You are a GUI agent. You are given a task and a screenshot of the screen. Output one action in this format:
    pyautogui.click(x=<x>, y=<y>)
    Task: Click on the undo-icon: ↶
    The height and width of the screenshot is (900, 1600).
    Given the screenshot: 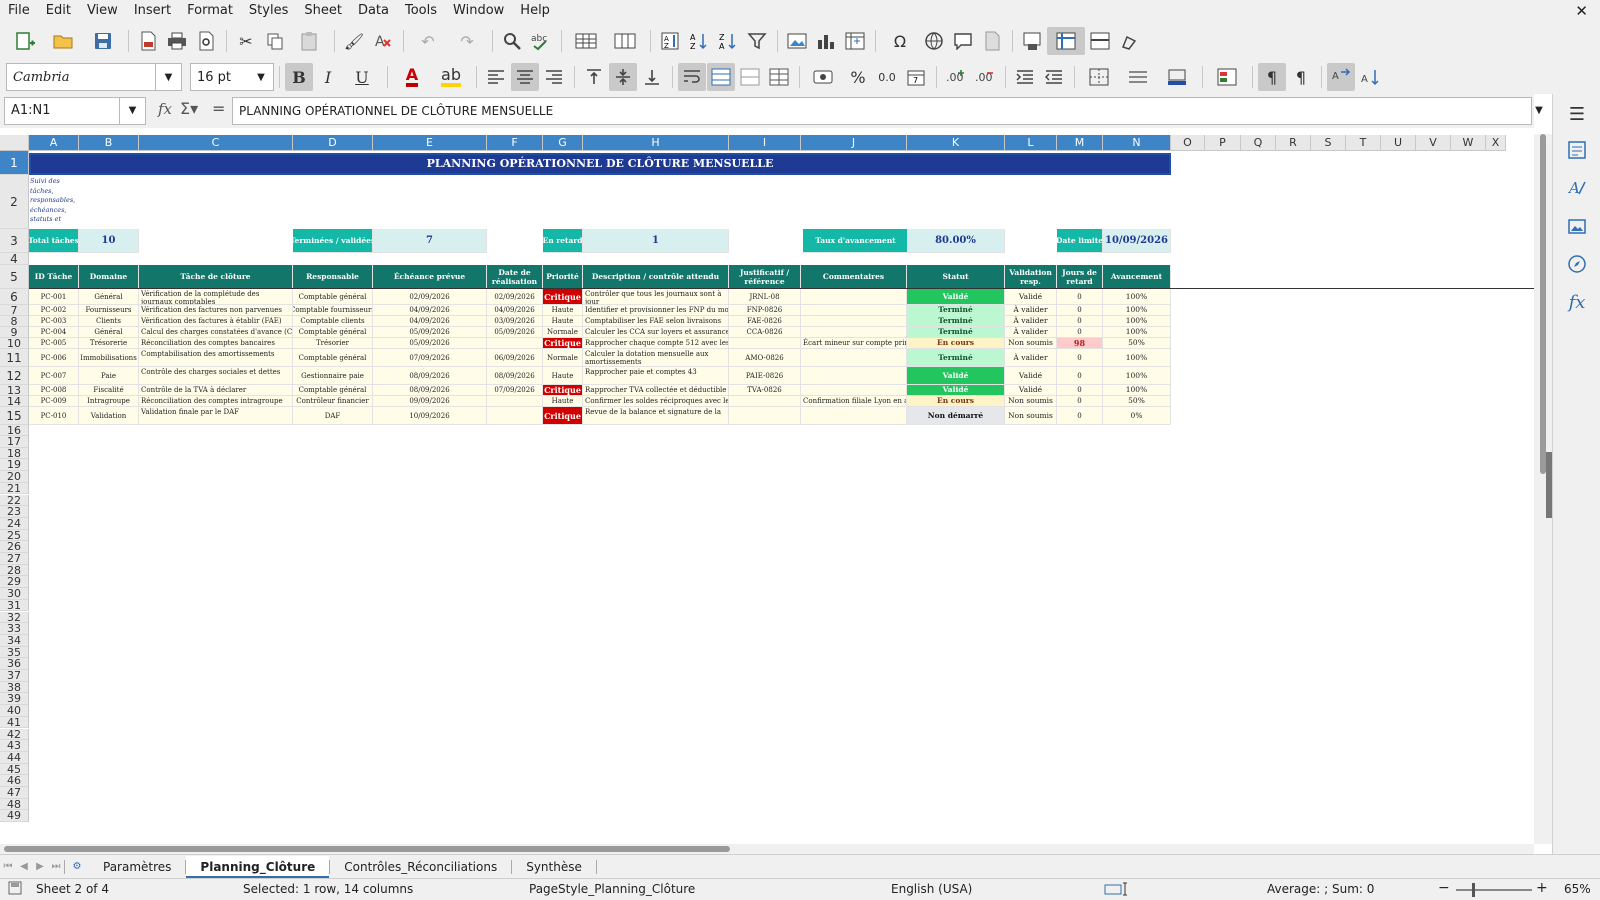 What is the action you would take?
    pyautogui.click(x=428, y=41)
    